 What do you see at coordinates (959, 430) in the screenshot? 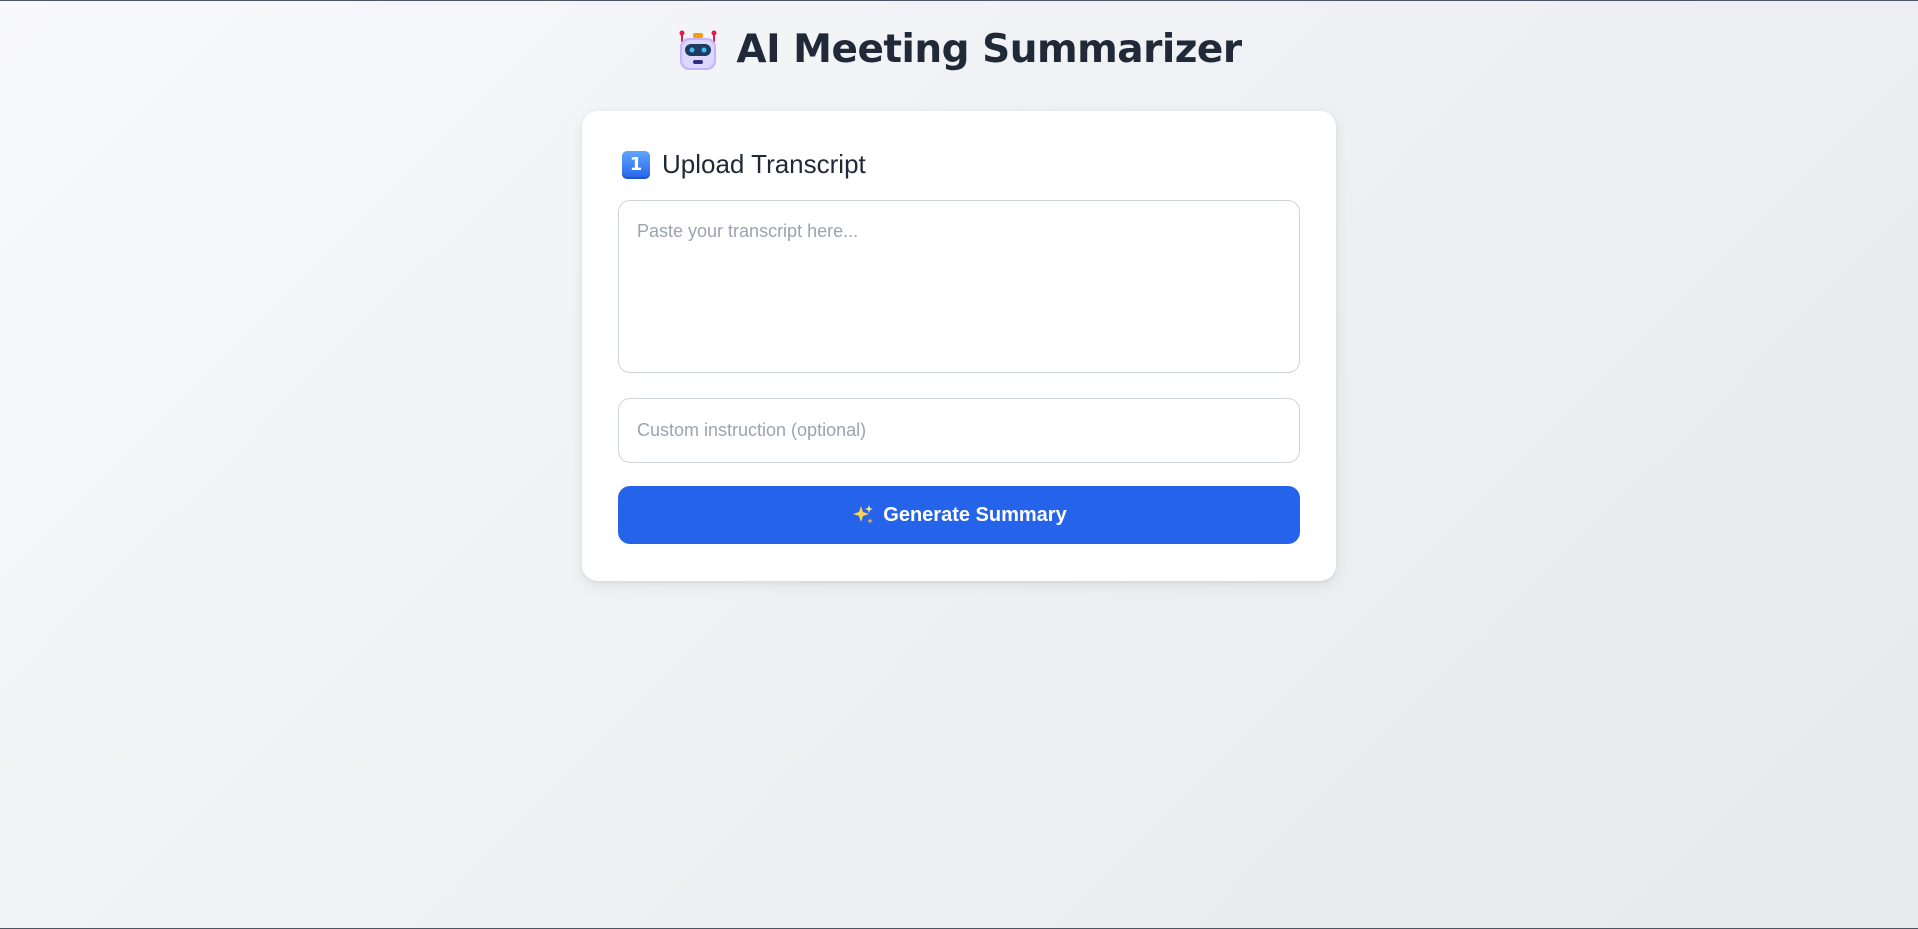
I see `custom-instruction-input` at bounding box center [959, 430].